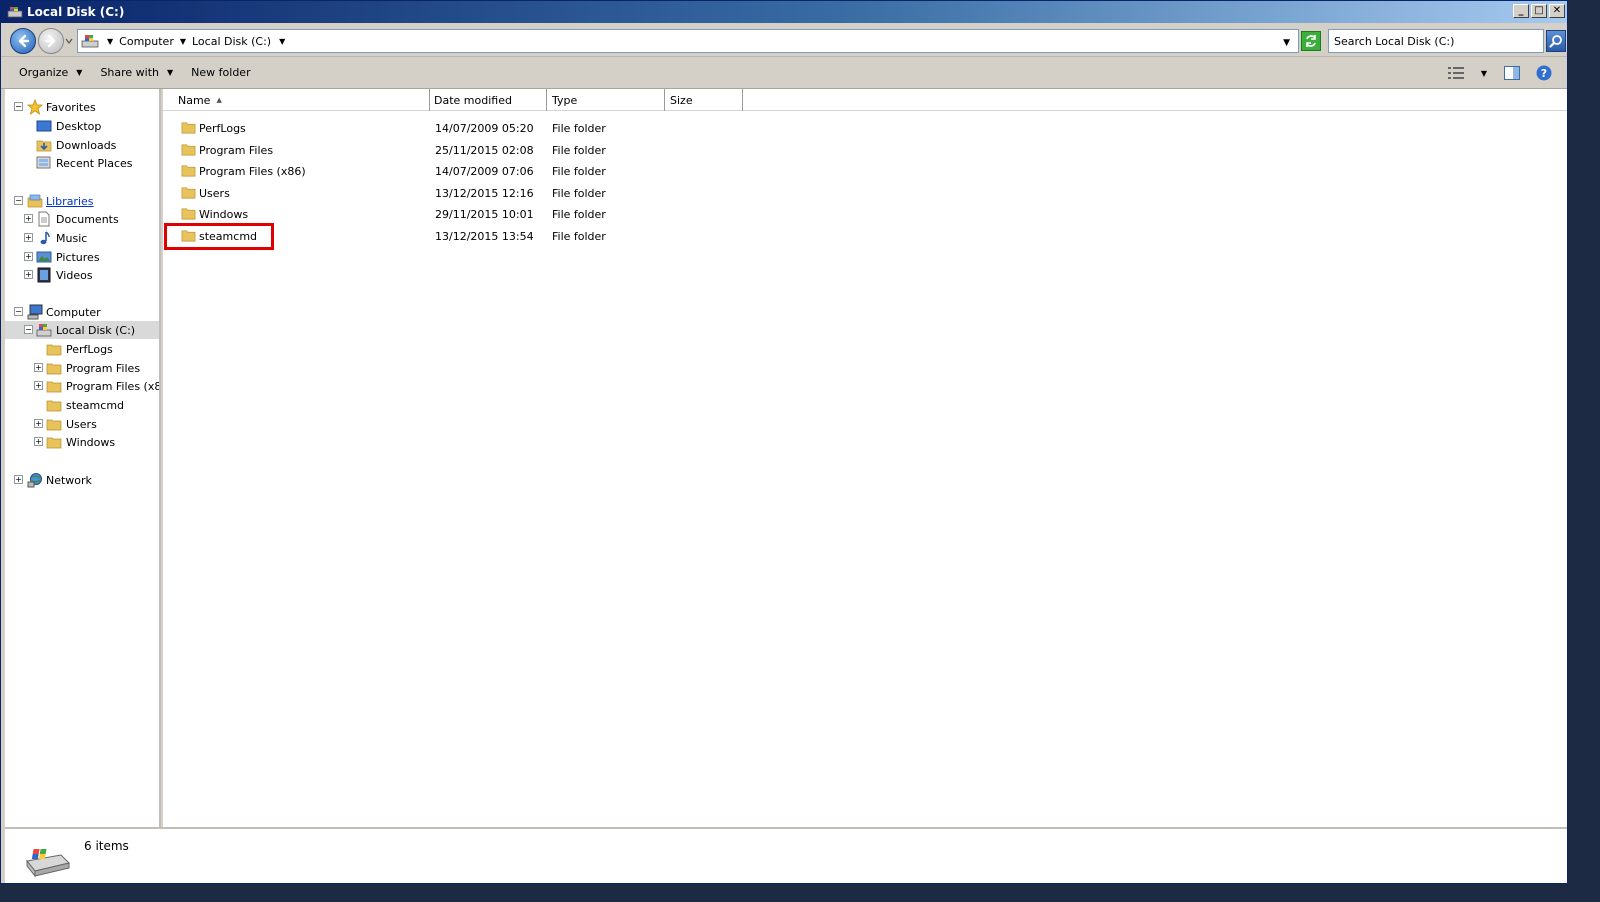  I want to click on column-size-label: Size, so click(681, 100).